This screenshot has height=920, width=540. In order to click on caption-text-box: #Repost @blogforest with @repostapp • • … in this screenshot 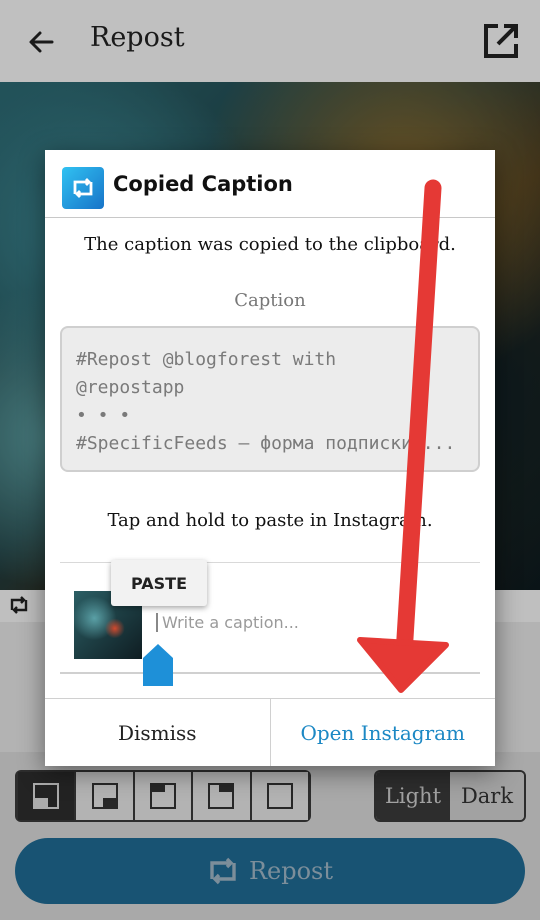, I will do `click(270, 399)`.